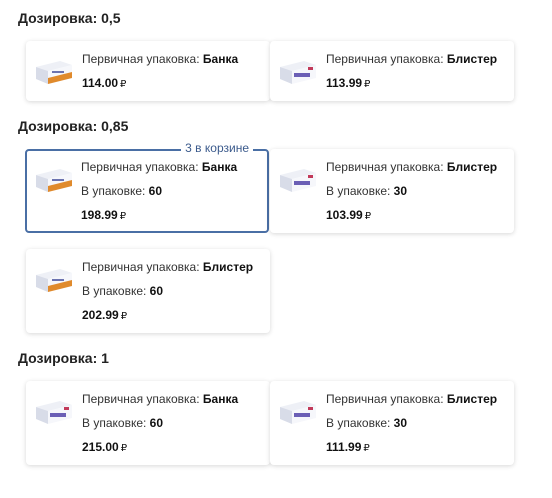 This screenshot has width=552, height=498. Describe the element at coordinates (392, 71) in the screenshot. I see `variant-card: Первичная упаковка: Блистер 113.99 ₽` at that location.